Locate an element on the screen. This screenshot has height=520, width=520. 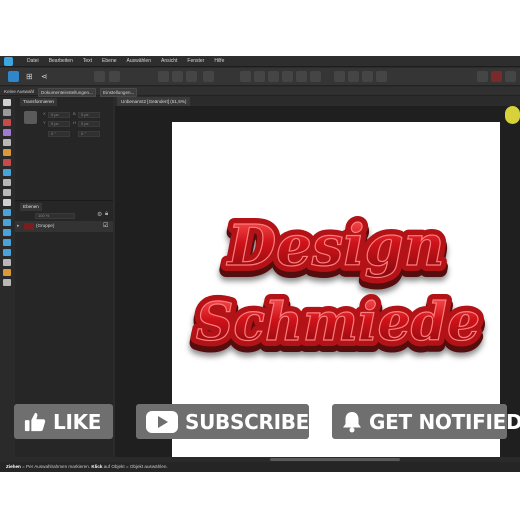
callout-tool-icon is located at coordinates (7, 252).